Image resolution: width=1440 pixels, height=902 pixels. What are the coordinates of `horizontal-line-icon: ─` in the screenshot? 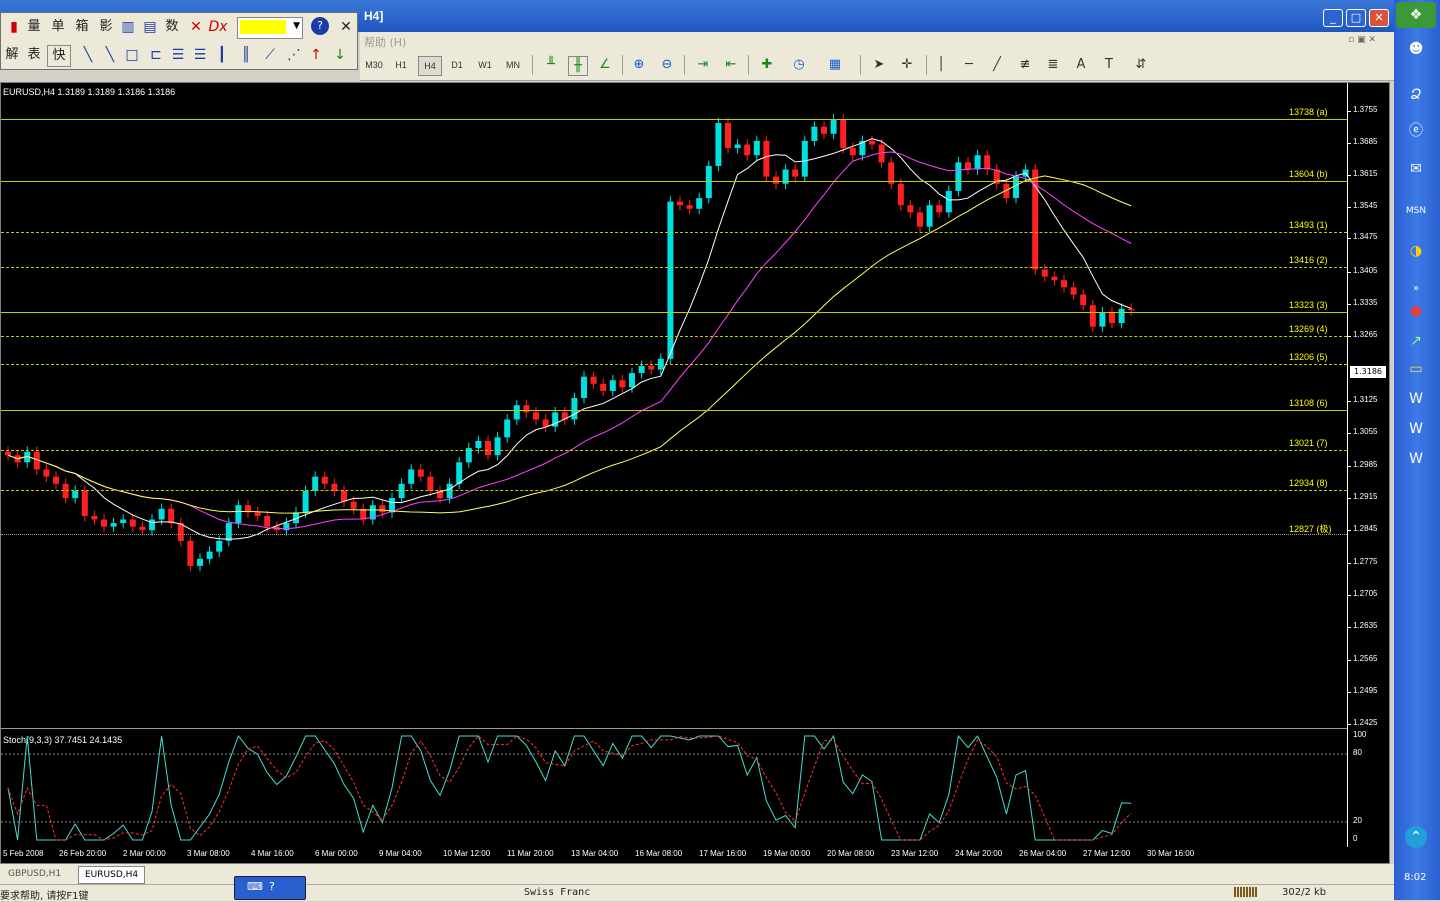 It's located at (969, 65).